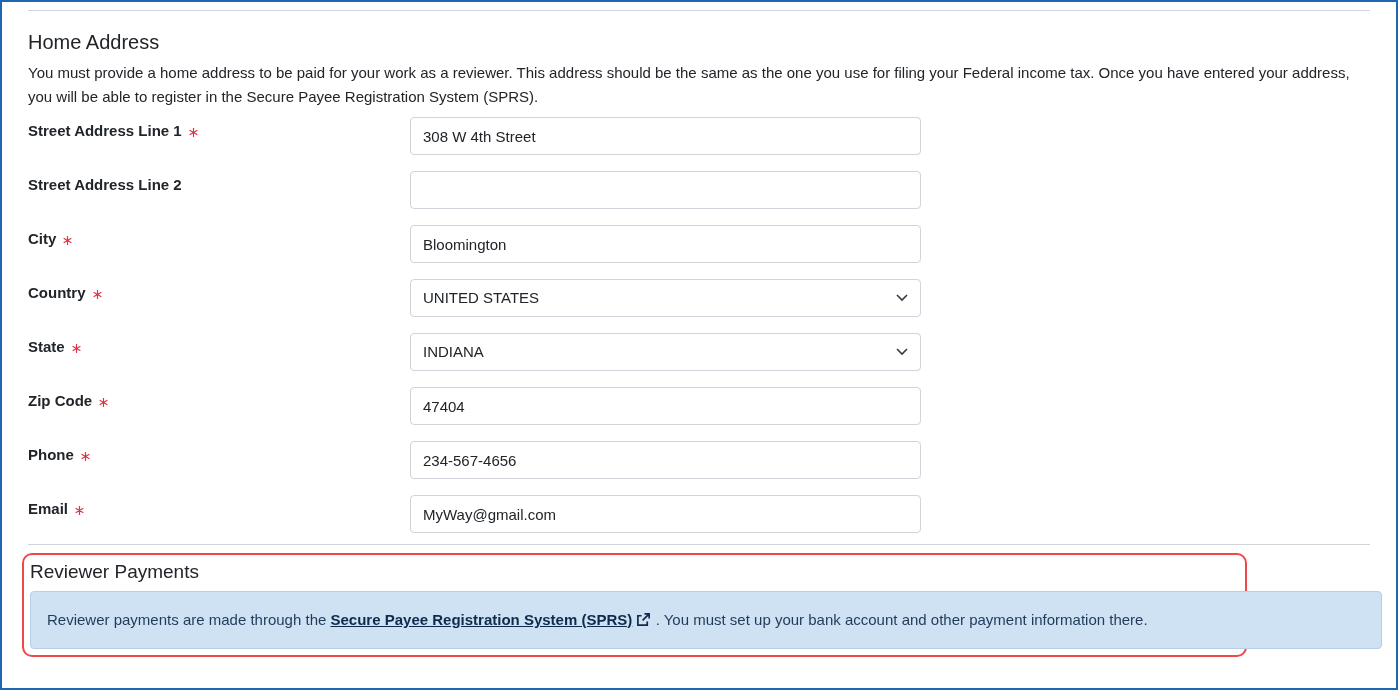  I want to click on field-label: Email, so click(48, 509).